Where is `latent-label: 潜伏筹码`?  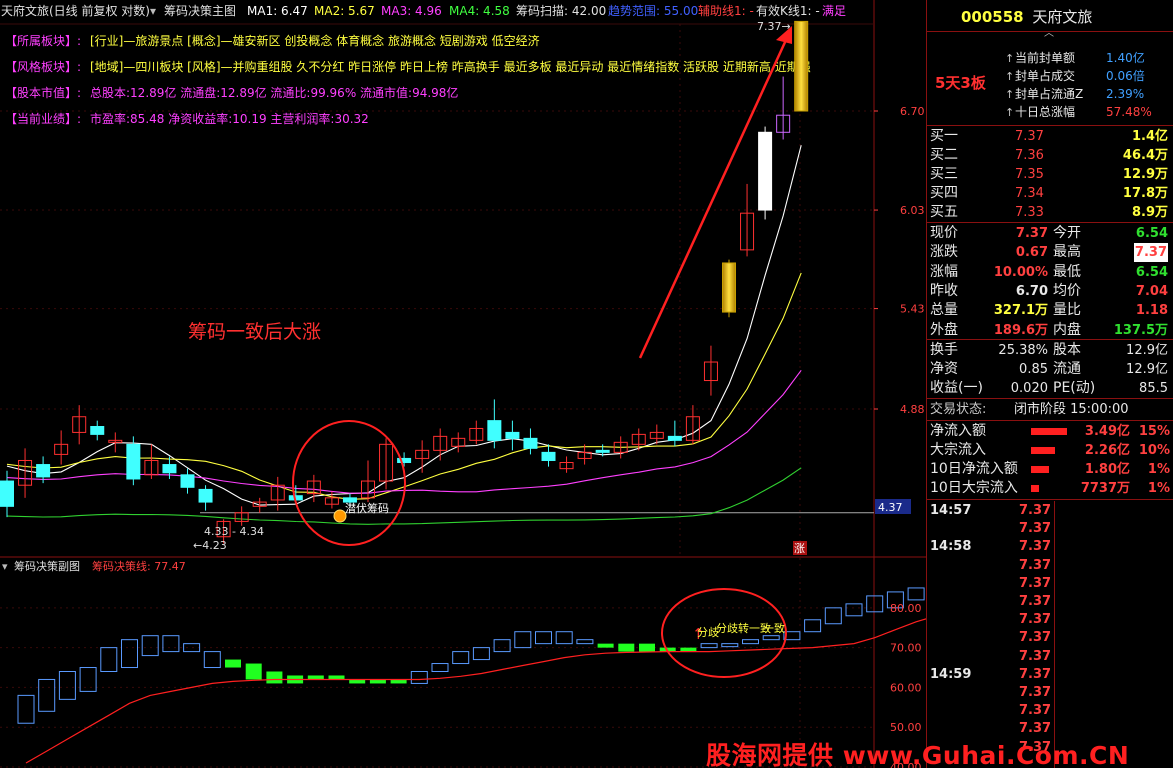
latent-label: 潜伏筹码 is located at coordinates (367, 508).